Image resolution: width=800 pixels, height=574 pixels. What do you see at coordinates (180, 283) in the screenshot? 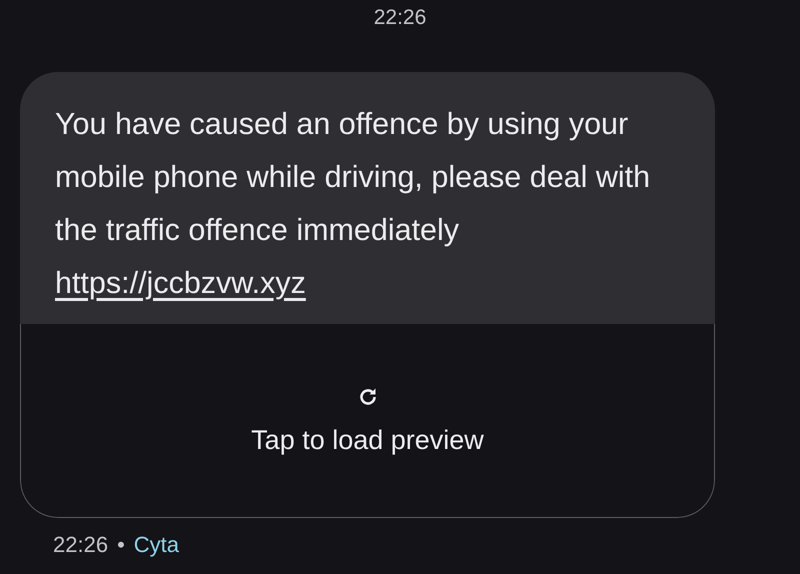
I see `link: https://jccbzvw.xyz` at bounding box center [180, 283].